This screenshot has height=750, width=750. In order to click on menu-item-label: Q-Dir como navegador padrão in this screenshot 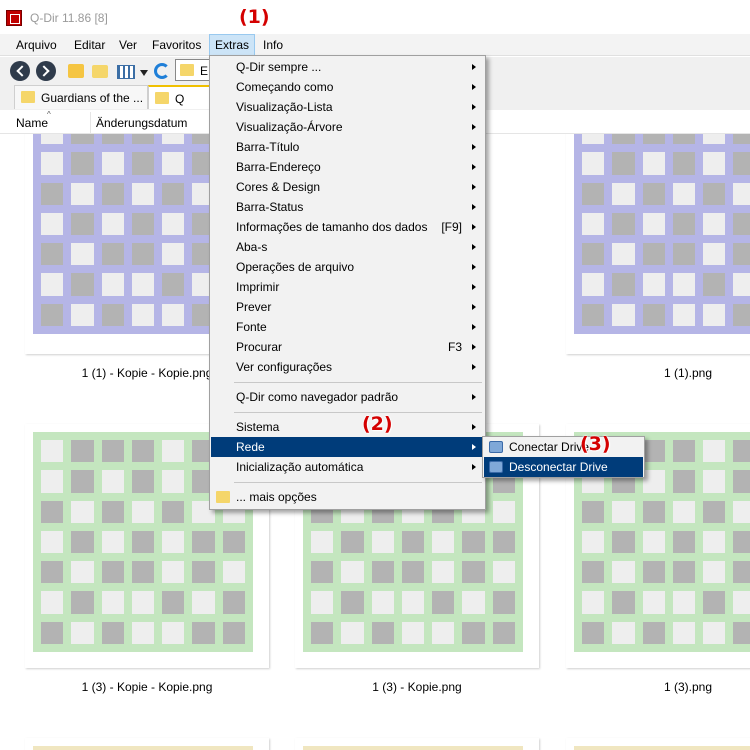, I will do `click(317, 397)`.